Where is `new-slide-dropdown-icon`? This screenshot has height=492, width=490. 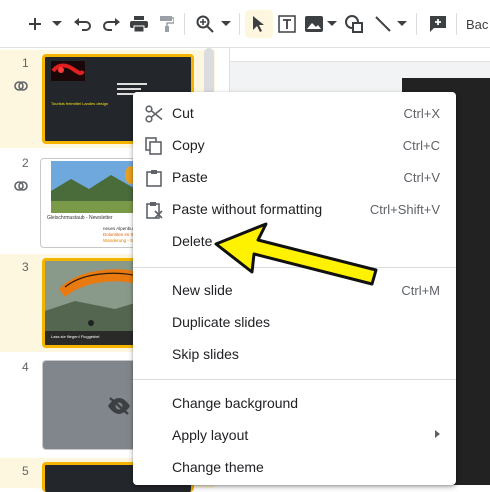 new-slide-dropdown-icon is located at coordinates (57, 24).